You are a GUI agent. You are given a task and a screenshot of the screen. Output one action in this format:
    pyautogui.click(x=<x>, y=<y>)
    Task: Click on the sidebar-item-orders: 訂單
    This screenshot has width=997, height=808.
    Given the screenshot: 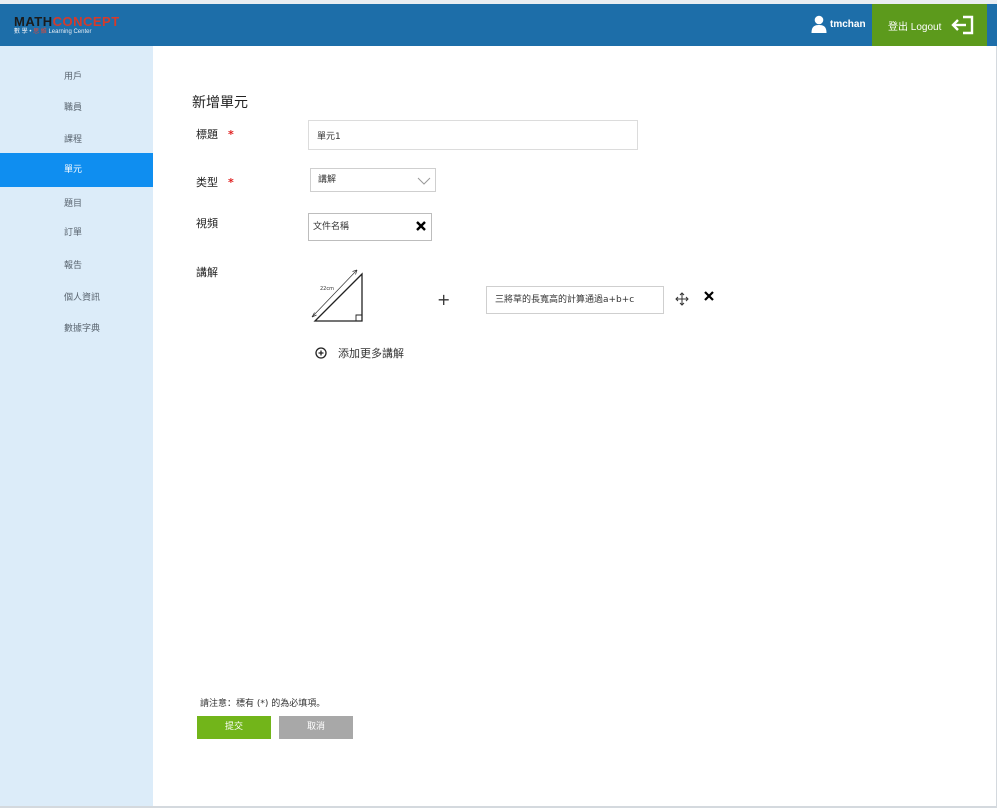 What is the action you would take?
    pyautogui.click(x=76, y=233)
    